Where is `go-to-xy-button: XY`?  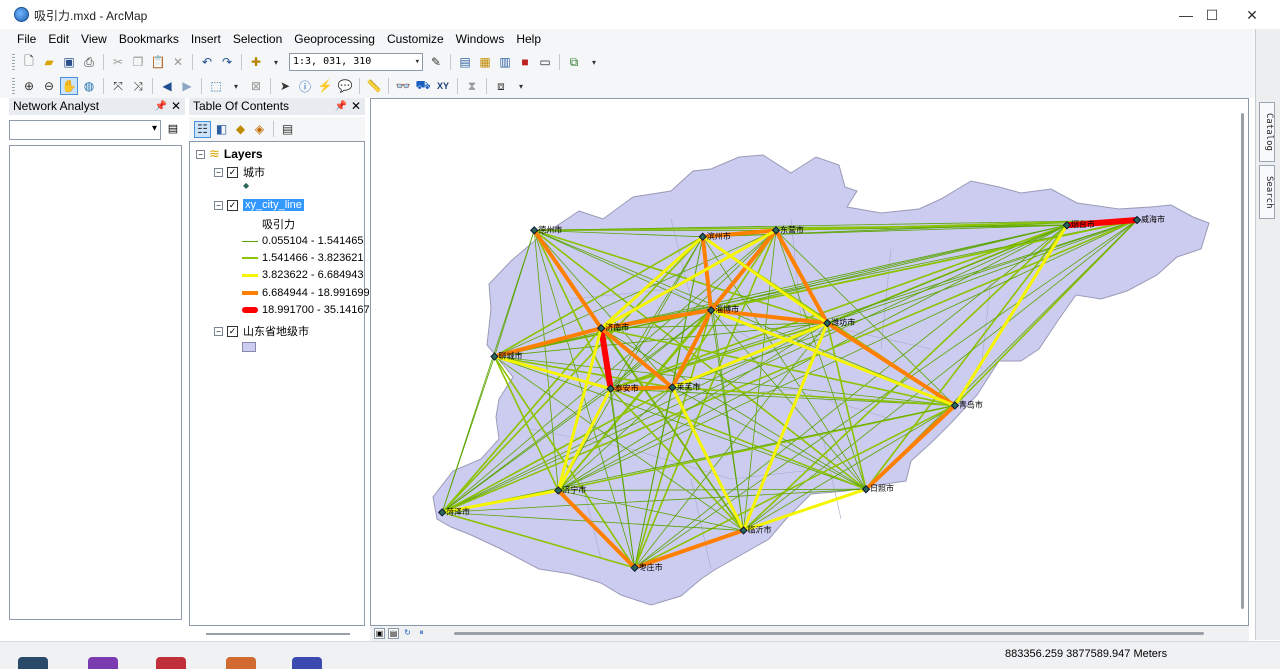 go-to-xy-button: XY is located at coordinates (443, 86).